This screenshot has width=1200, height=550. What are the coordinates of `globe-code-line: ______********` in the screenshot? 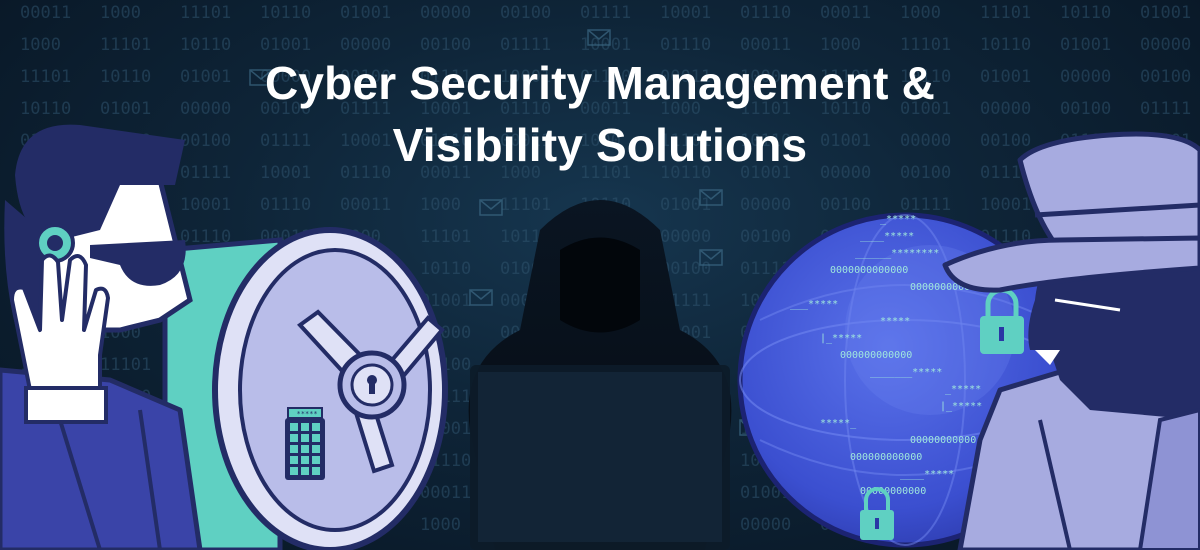 It's located at (897, 253).